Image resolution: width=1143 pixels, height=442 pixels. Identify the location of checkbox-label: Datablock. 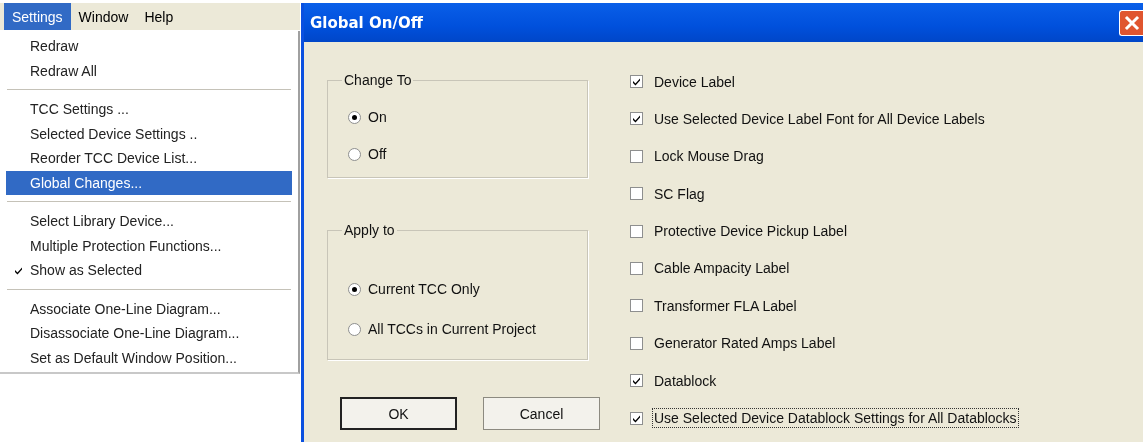
(685, 380).